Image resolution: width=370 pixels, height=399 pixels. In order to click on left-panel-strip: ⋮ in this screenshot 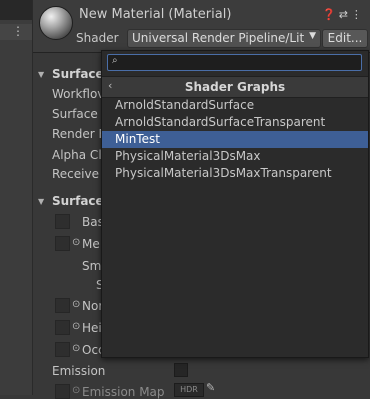, I will do `click(16, 197)`.